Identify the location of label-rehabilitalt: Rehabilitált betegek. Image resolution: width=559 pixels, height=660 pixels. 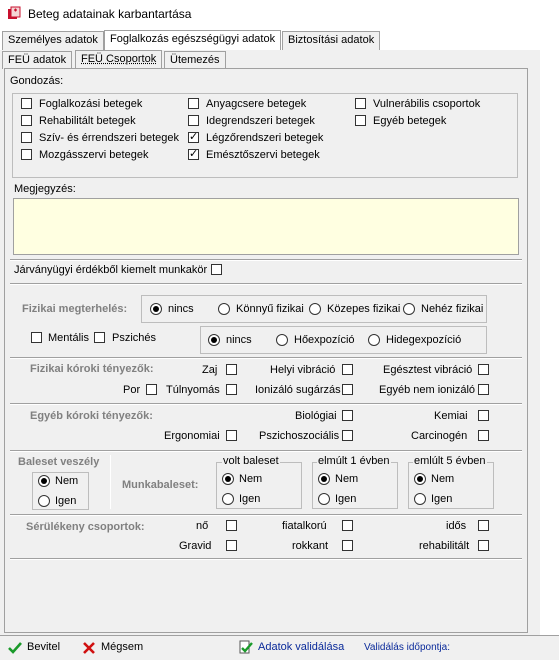
(87, 121).